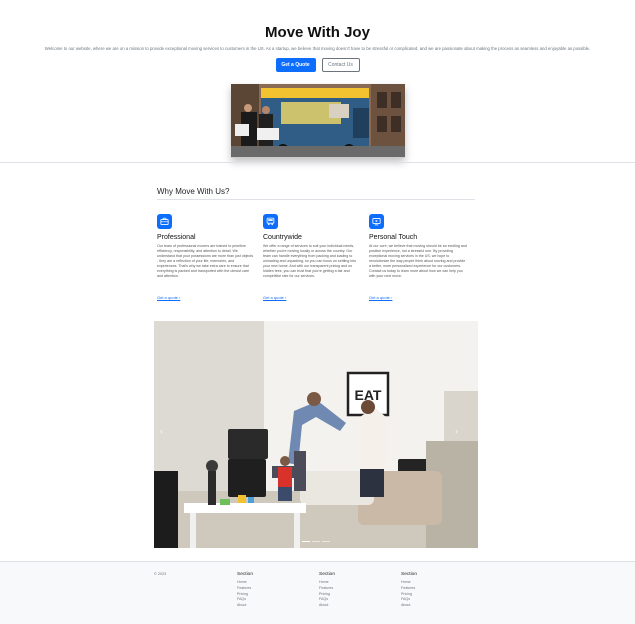  What do you see at coordinates (317, 32) in the screenshot?
I see `page-title: Move With Joy` at bounding box center [317, 32].